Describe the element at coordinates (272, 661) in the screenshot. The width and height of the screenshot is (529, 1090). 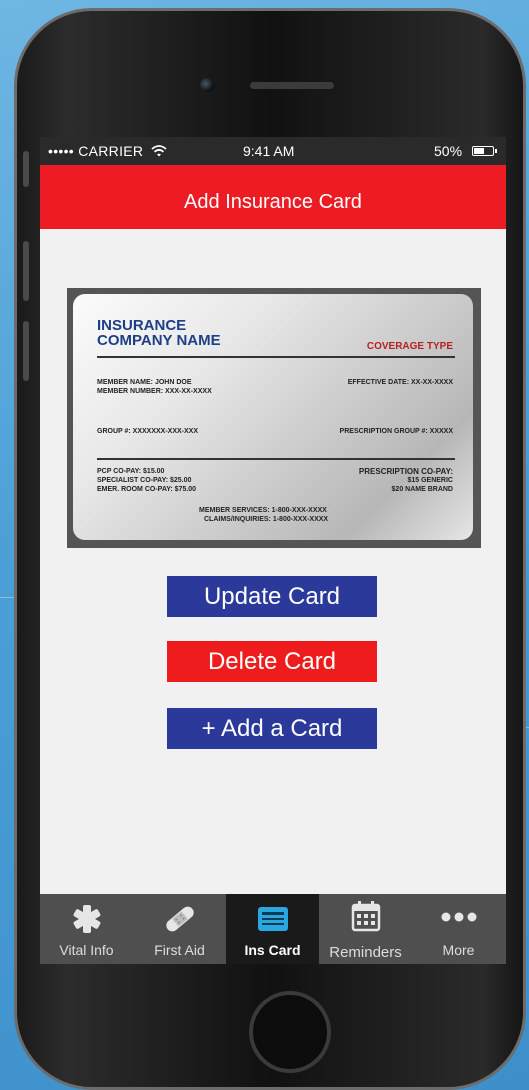
I see `delete-card-button: Delete Card` at that location.